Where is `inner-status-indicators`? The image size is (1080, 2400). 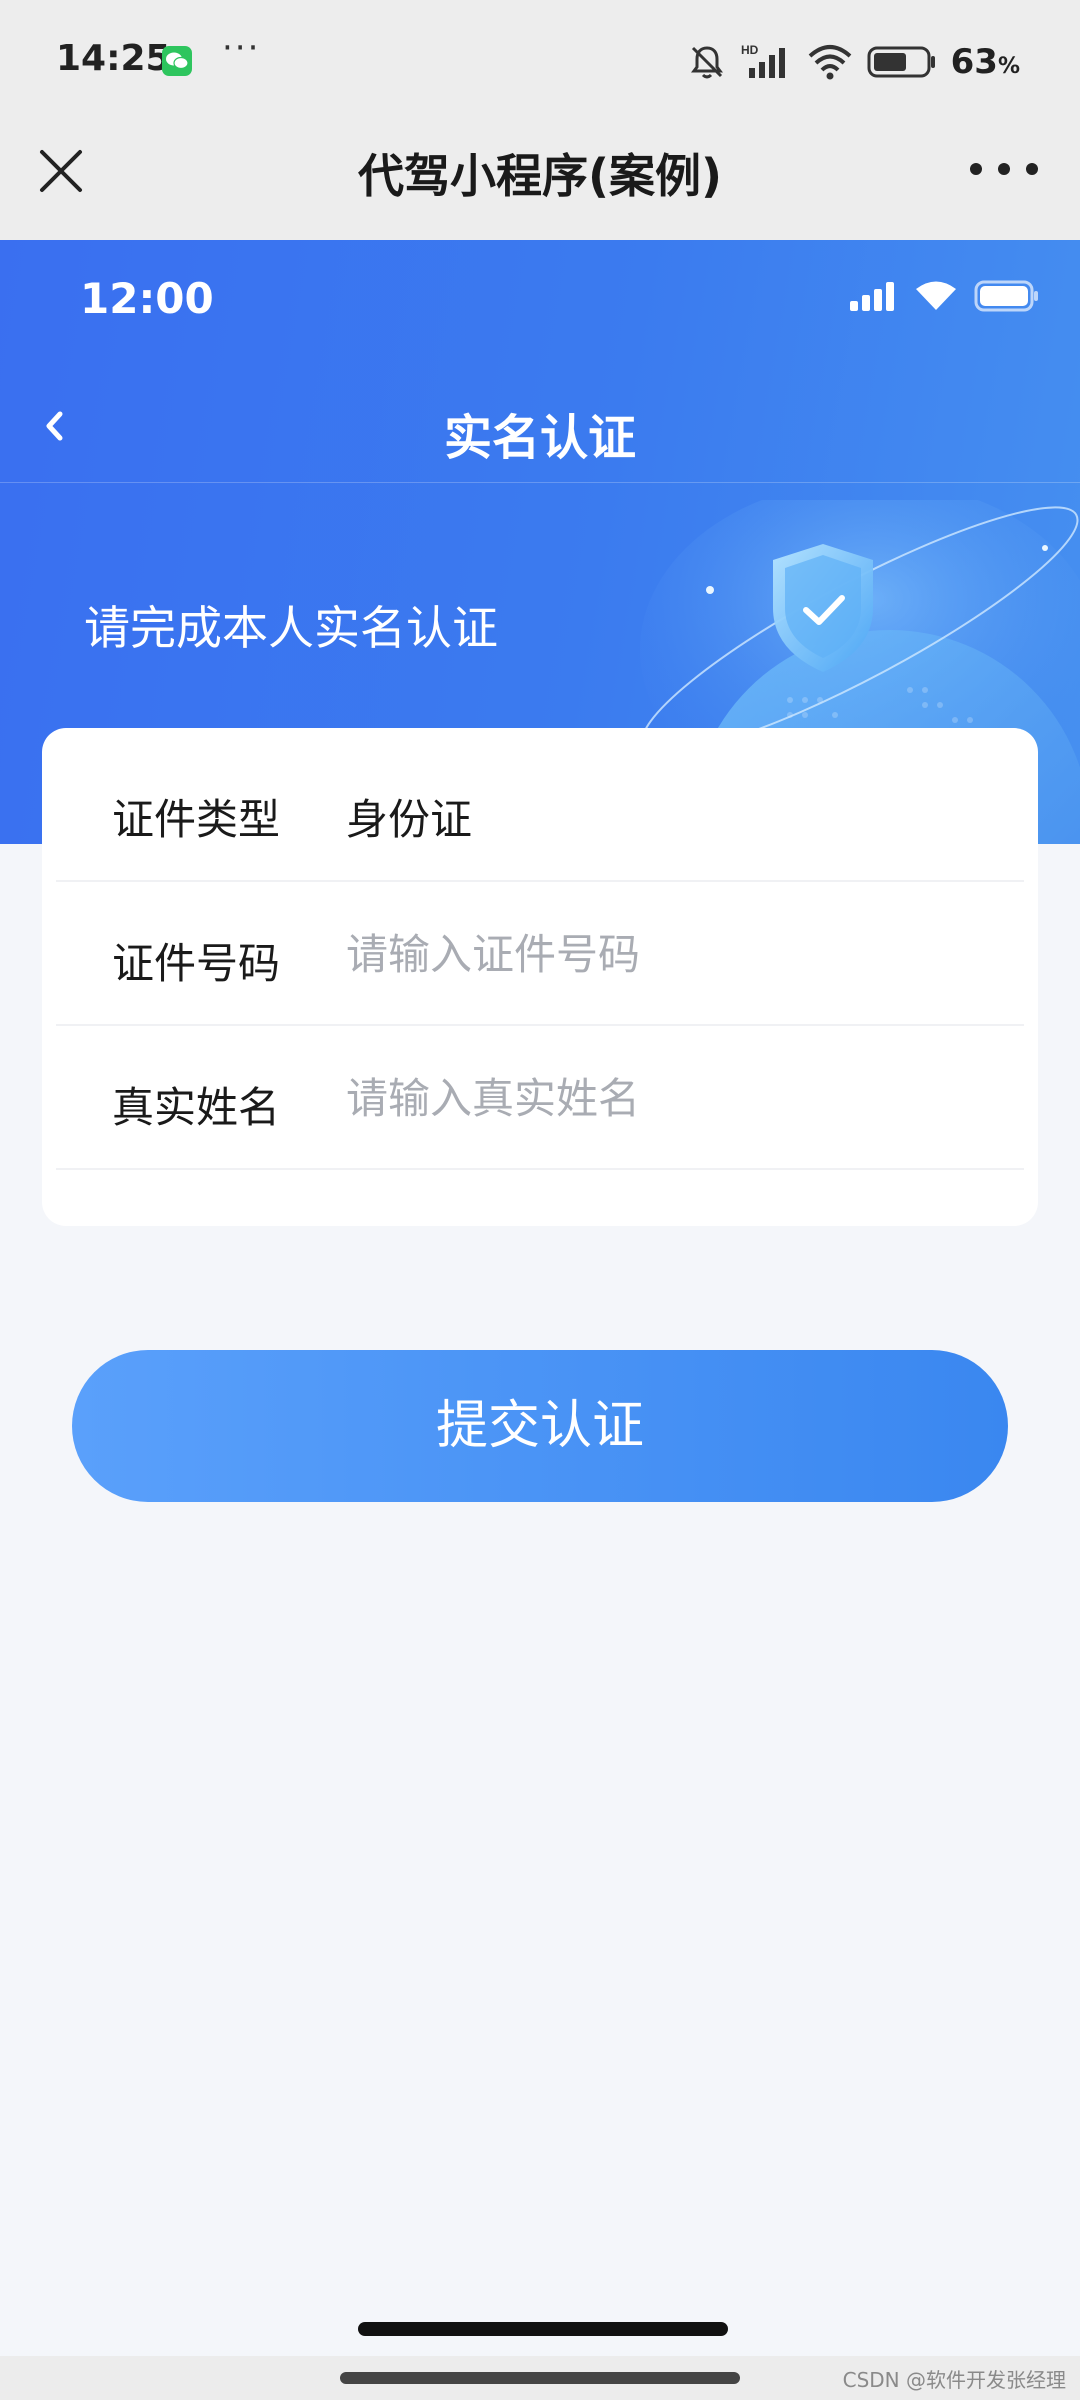
inner-status-indicators is located at coordinates (945, 296).